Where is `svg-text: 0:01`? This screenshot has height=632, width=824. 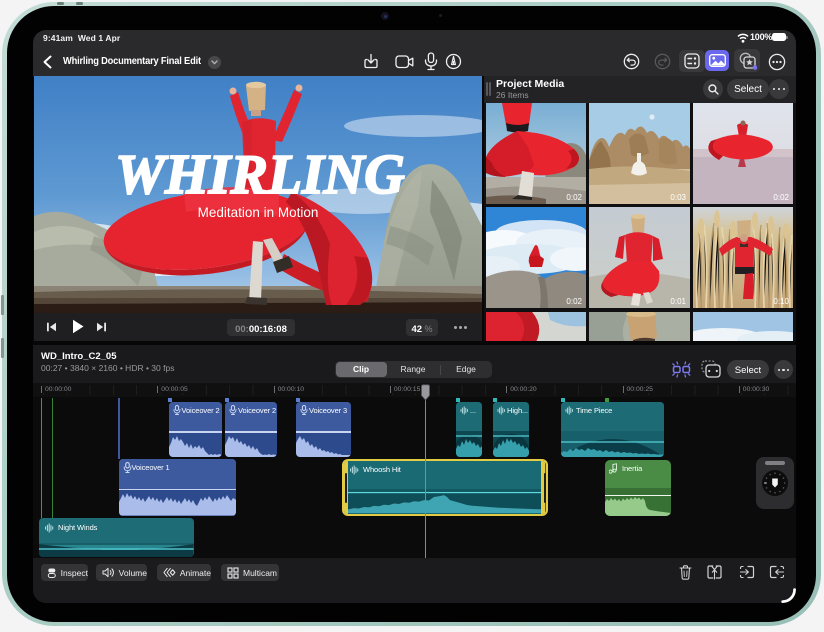 svg-text: 0:01 is located at coordinates (678, 301).